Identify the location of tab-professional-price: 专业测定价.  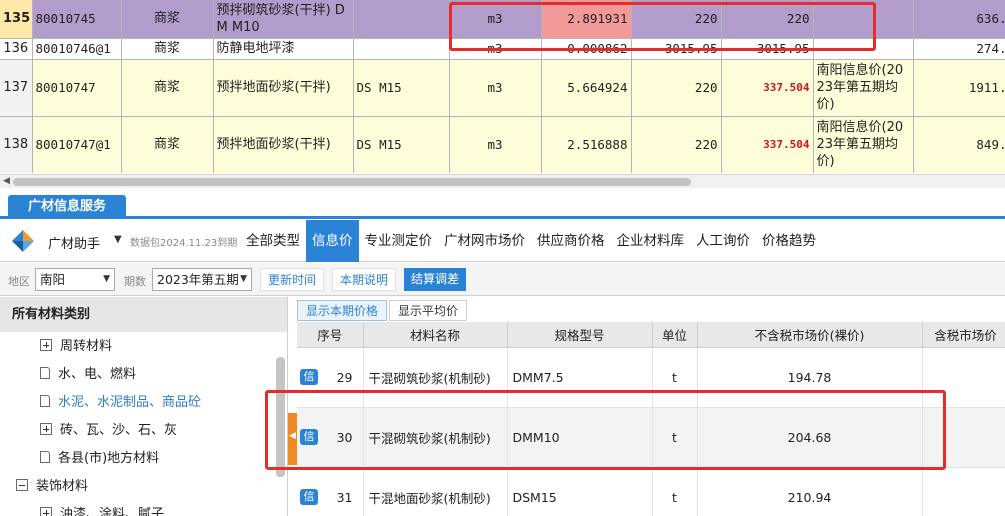
(399, 241).